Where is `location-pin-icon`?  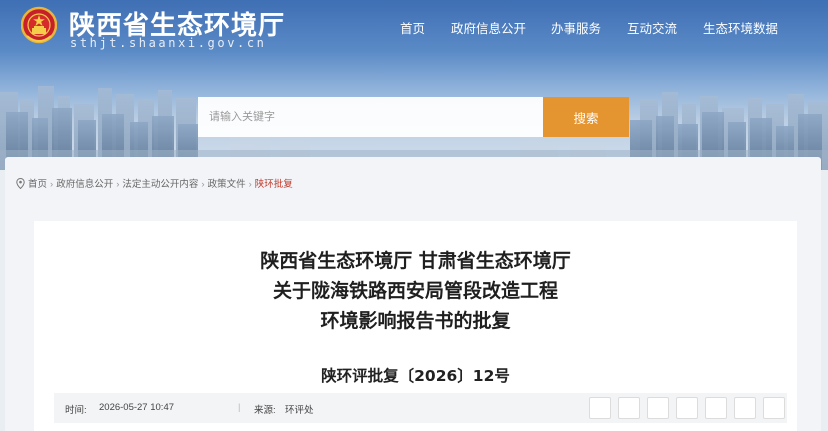
location-pin-icon is located at coordinates (20, 183).